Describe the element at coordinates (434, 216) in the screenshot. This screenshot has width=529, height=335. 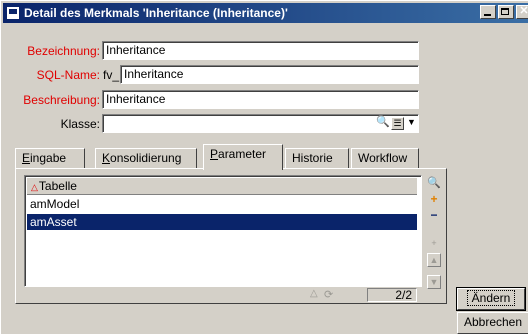
I see `remove-icon: −` at that location.